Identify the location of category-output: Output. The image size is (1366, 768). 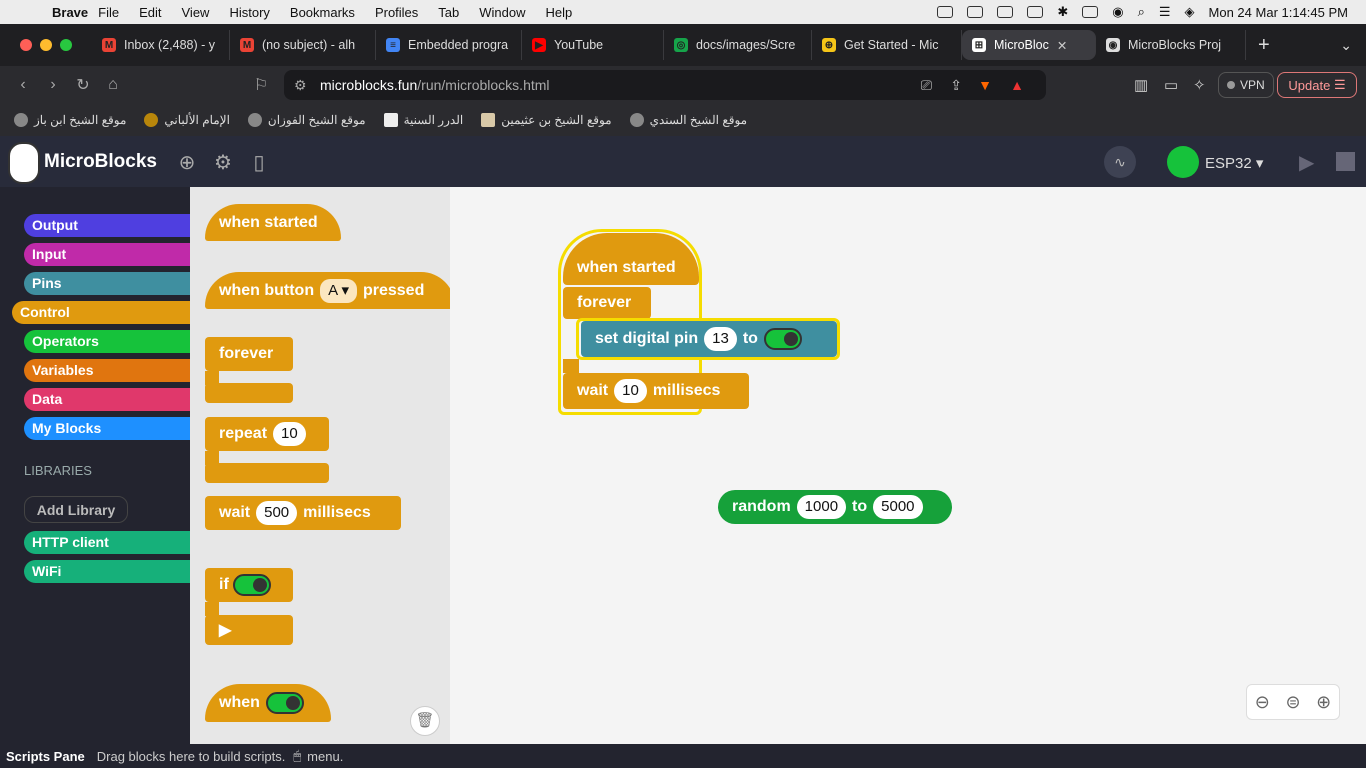
(107, 225).